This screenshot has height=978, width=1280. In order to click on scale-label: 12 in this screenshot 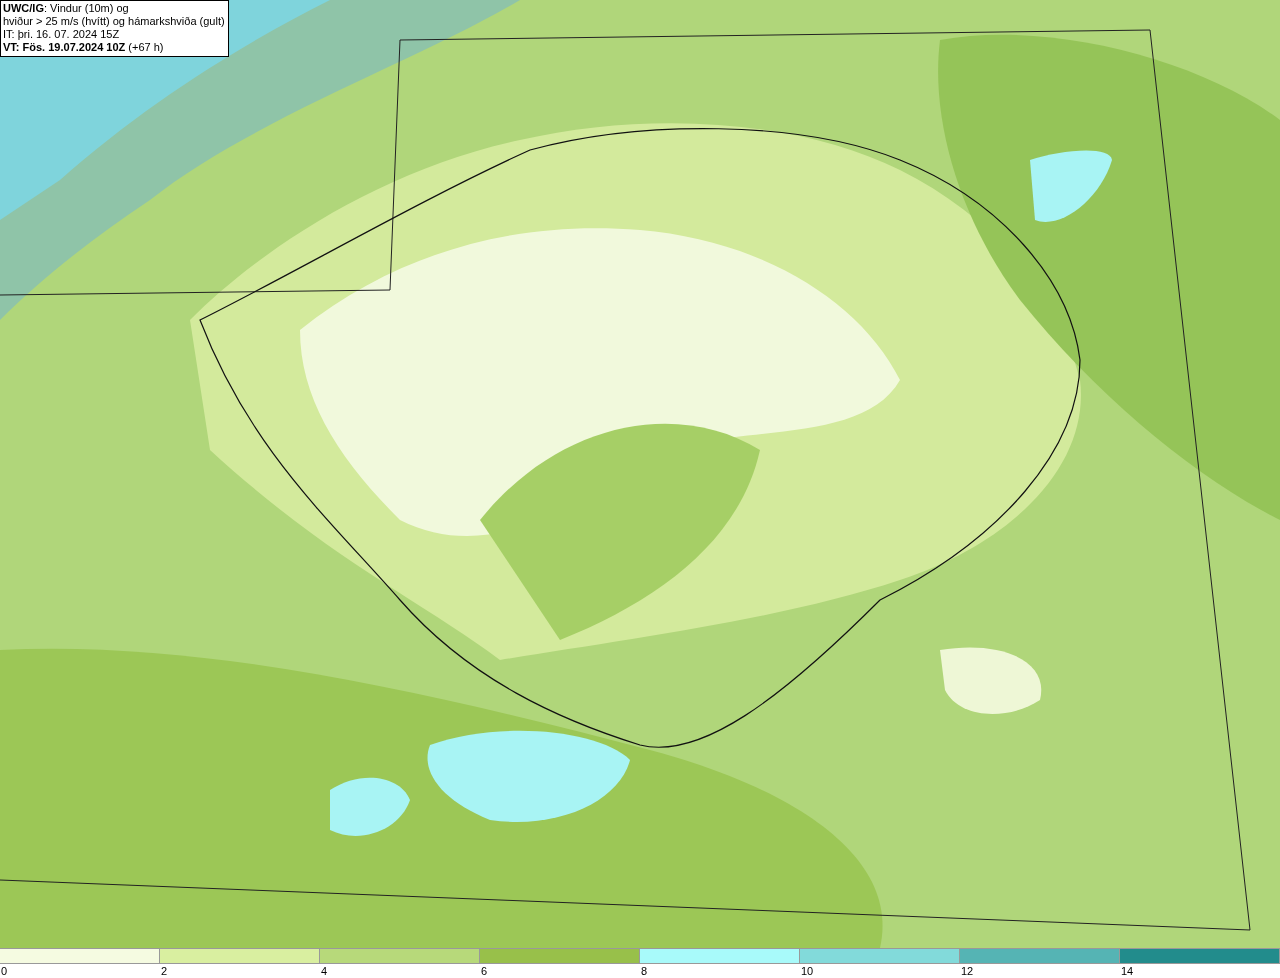, I will do `click(967, 971)`.